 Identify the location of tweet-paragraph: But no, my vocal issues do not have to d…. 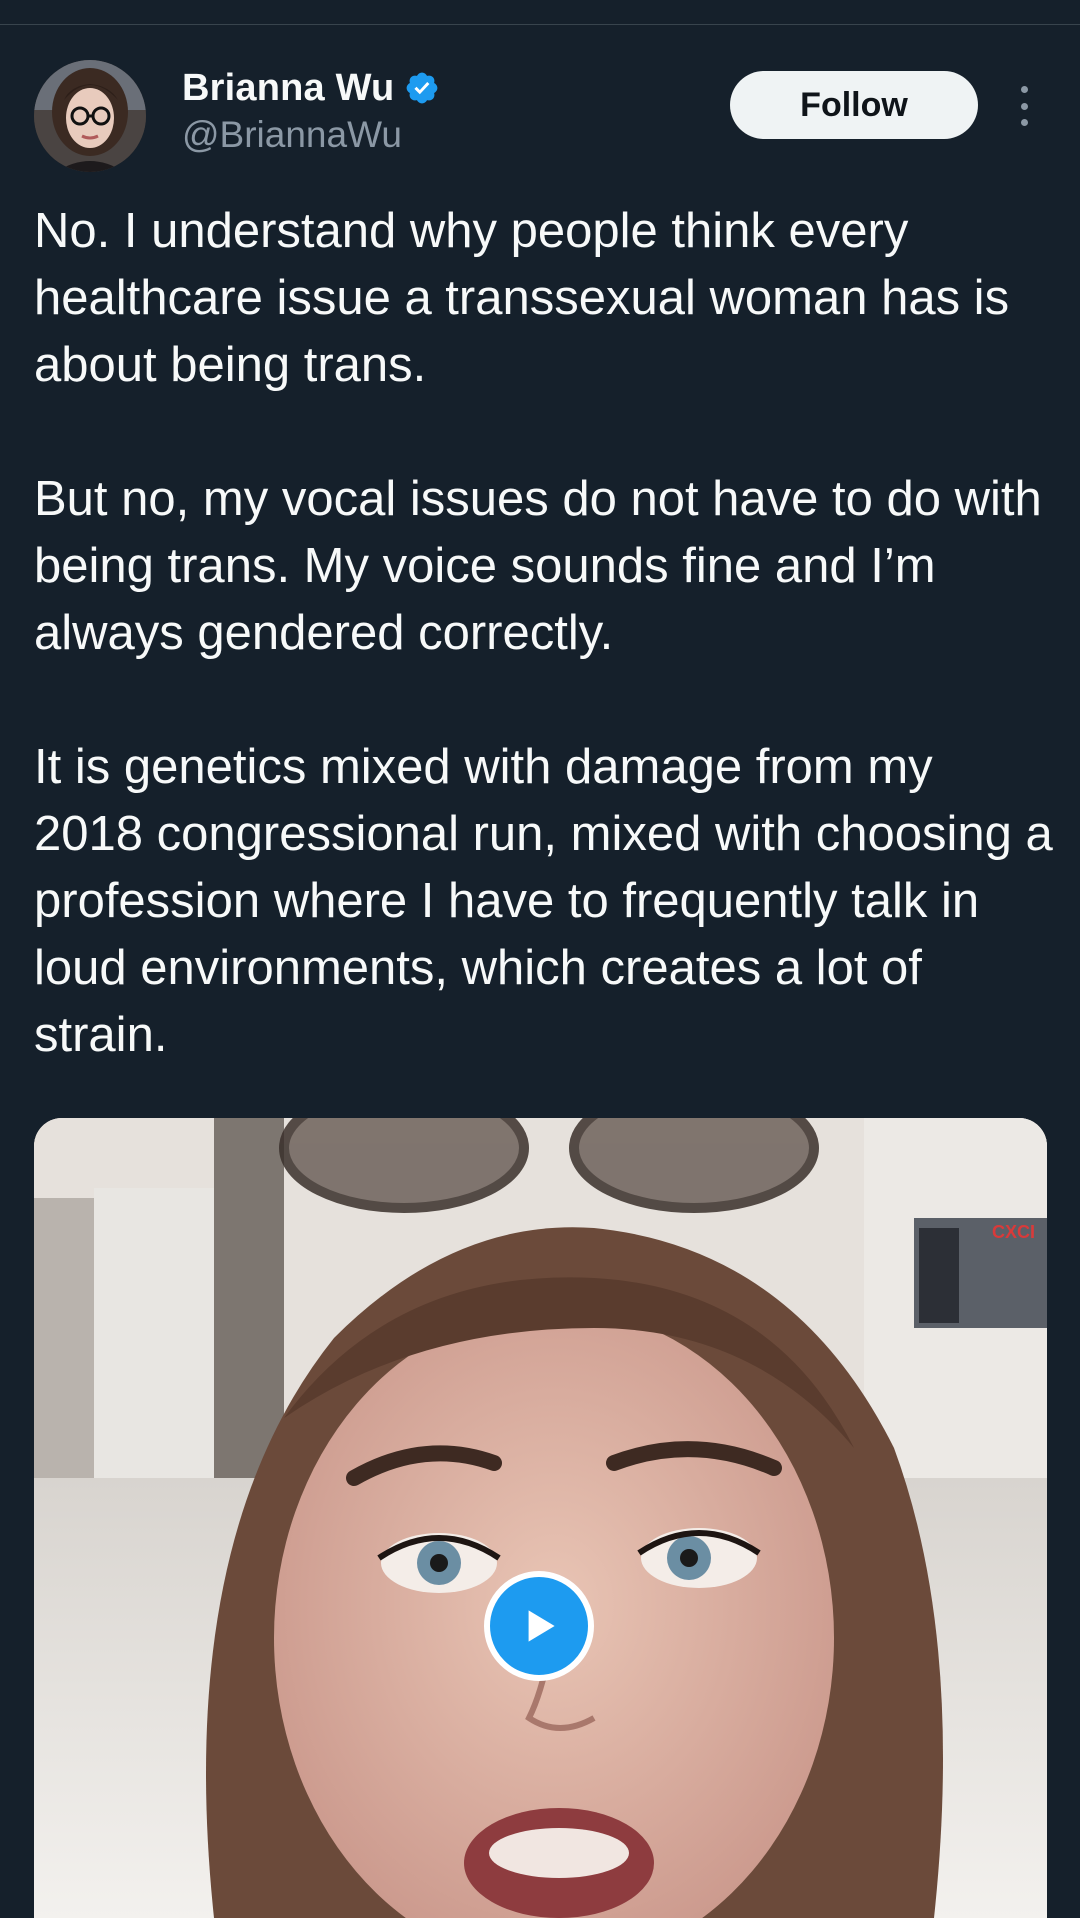
(538, 566).